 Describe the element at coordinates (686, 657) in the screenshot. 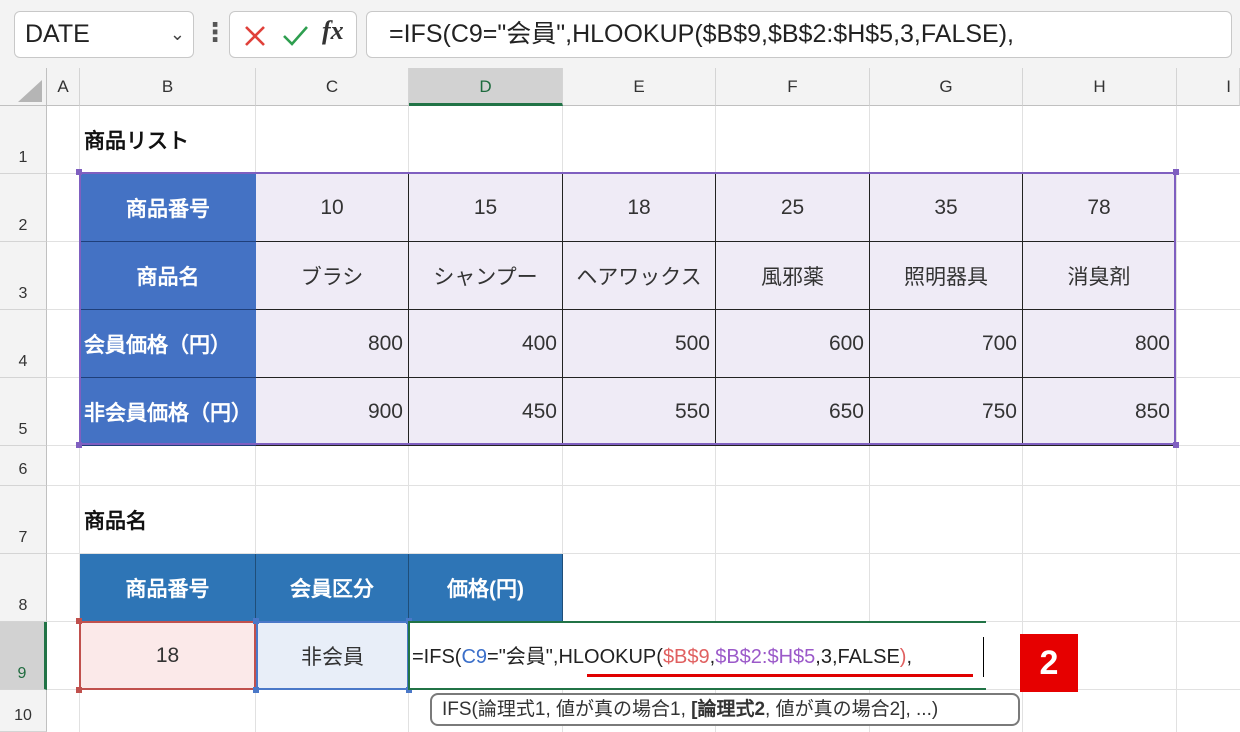

I see `formula-ref-b9: $B$9` at that location.